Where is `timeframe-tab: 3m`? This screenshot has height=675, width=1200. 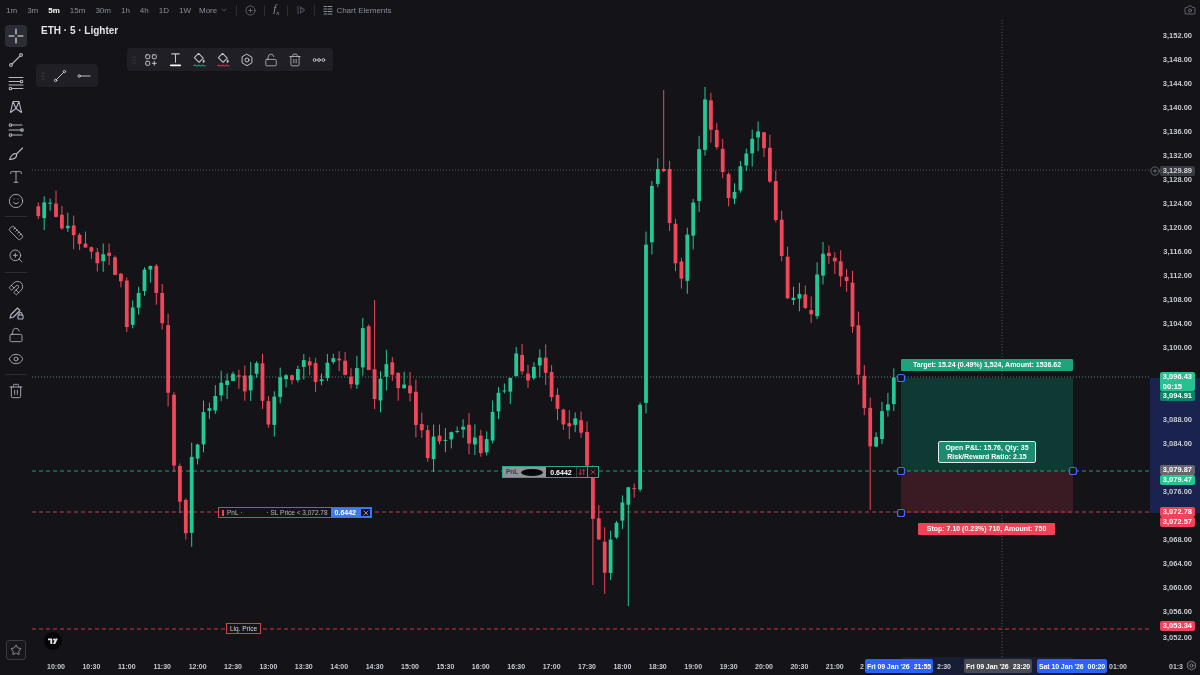 timeframe-tab: 3m is located at coordinates (33, 10).